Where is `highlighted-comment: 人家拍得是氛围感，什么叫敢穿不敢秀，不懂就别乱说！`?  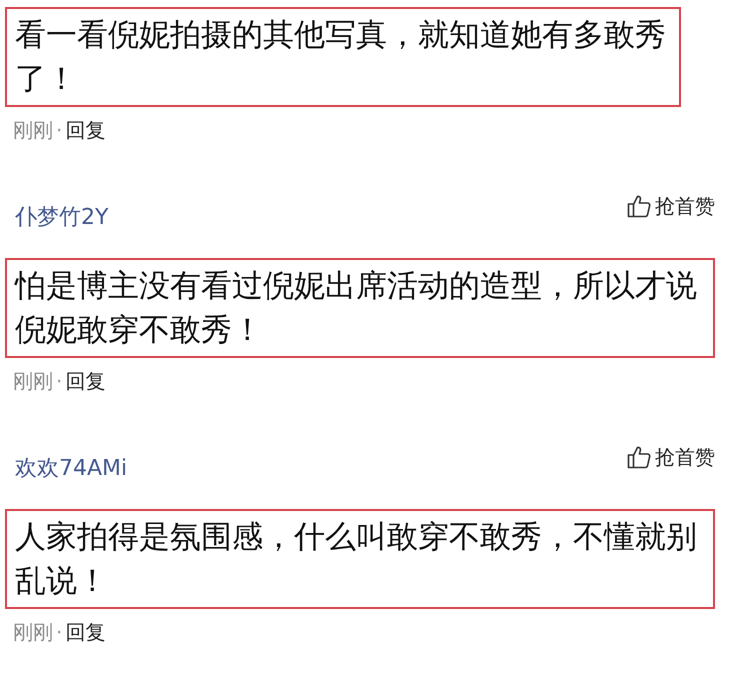
highlighted-comment: 人家拍得是氛围感，什么叫敢穿不敢秀，不懂就别乱说！ is located at coordinates (360, 559).